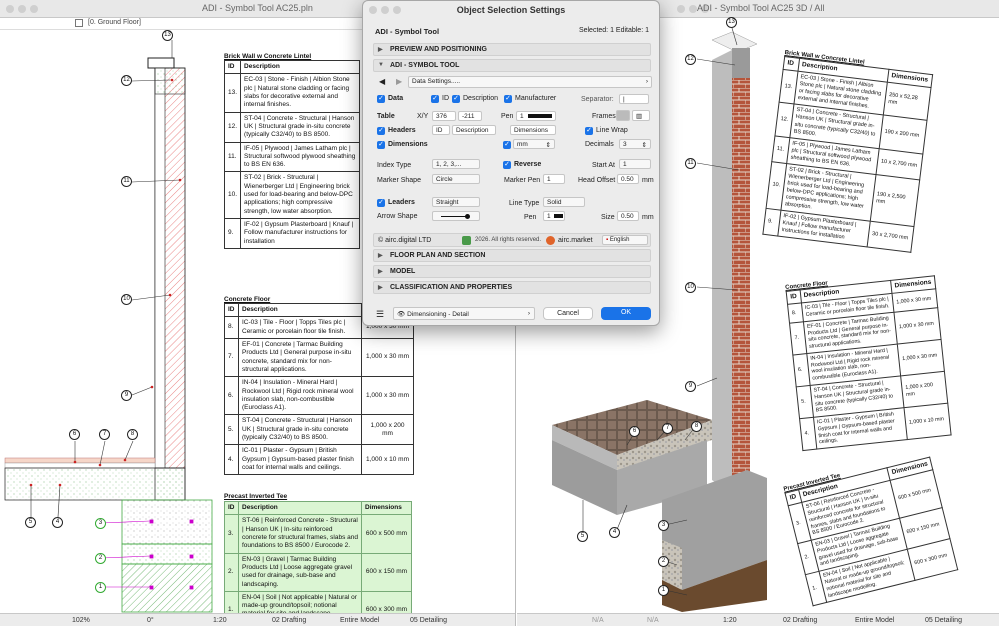 This screenshot has height=626, width=999. Describe the element at coordinates (533, 130) in the screenshot. I see `header-dimensions-input: Dimensions` at that location.